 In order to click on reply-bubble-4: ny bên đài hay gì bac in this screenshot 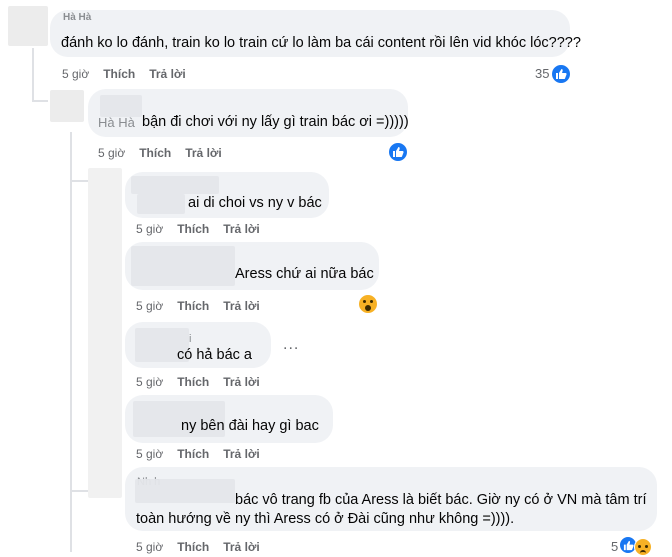, I will do `click(229, 419)`.